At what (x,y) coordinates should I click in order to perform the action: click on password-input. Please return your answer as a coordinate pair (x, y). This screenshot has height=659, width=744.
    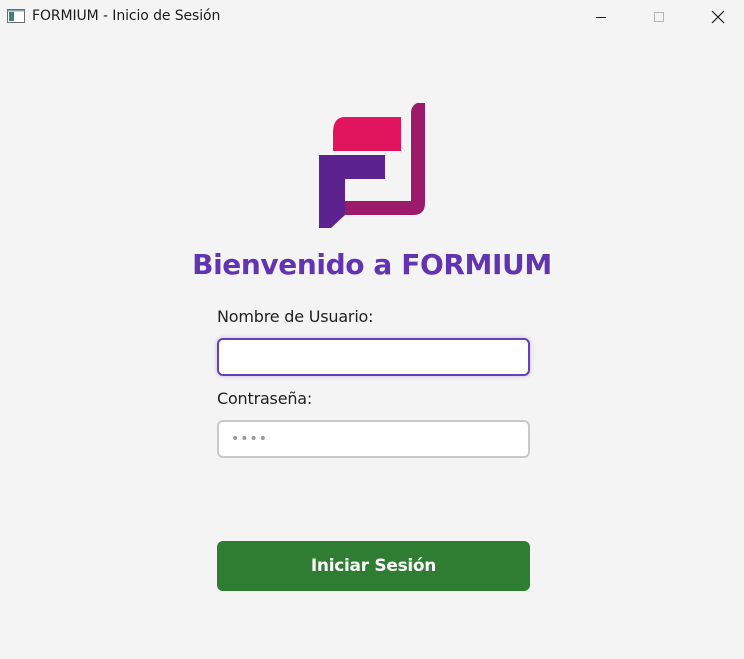
    Looking at the image, I should click on (373, 439).